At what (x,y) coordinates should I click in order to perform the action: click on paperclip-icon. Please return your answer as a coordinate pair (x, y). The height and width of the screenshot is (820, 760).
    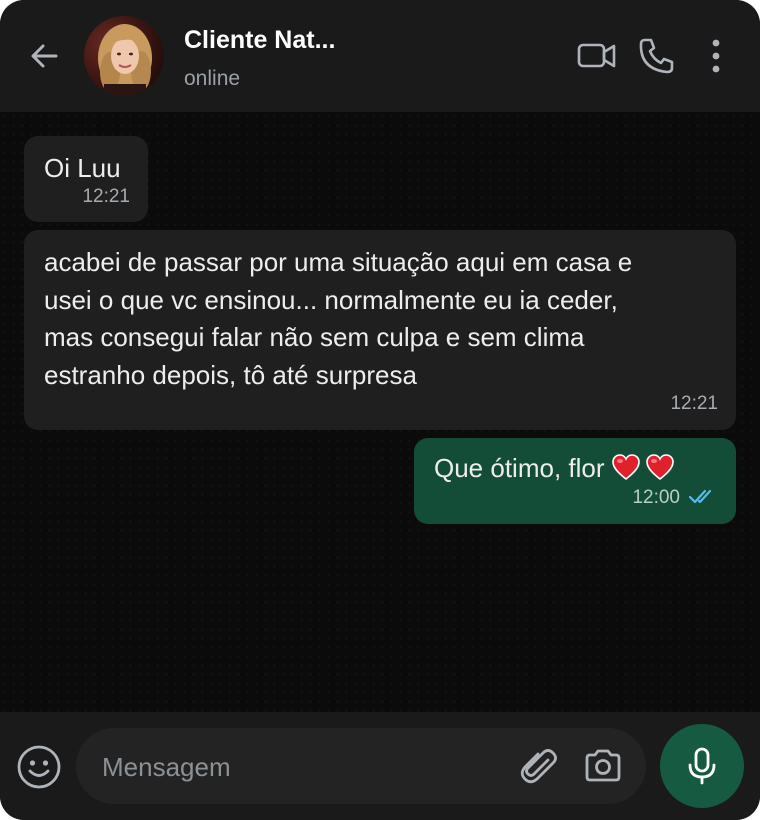
    Looking at the image, I should click on (539, 767).